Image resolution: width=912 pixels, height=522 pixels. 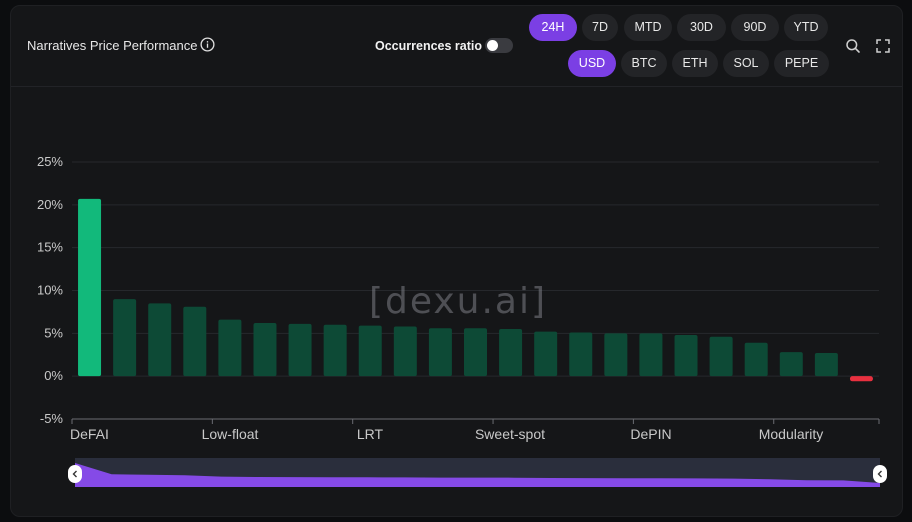 I want to click on x-tick-label: Low-float, so click(x=230, y=434).